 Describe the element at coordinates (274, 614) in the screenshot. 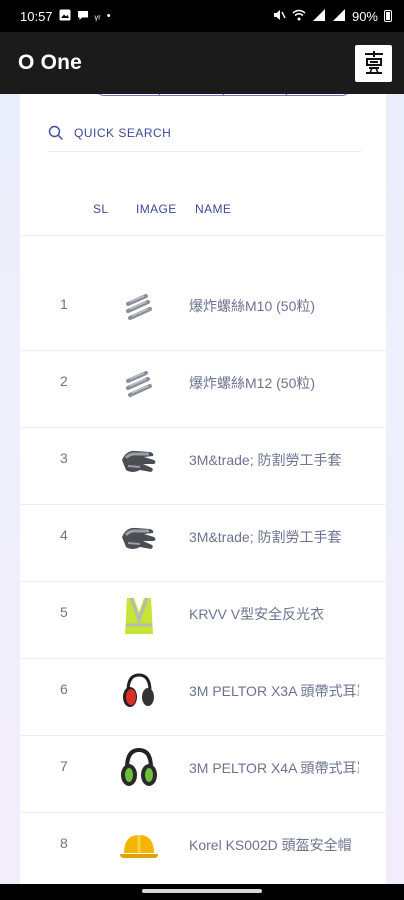

I see `row-name: KRVV V型安全反光衣` at that location.